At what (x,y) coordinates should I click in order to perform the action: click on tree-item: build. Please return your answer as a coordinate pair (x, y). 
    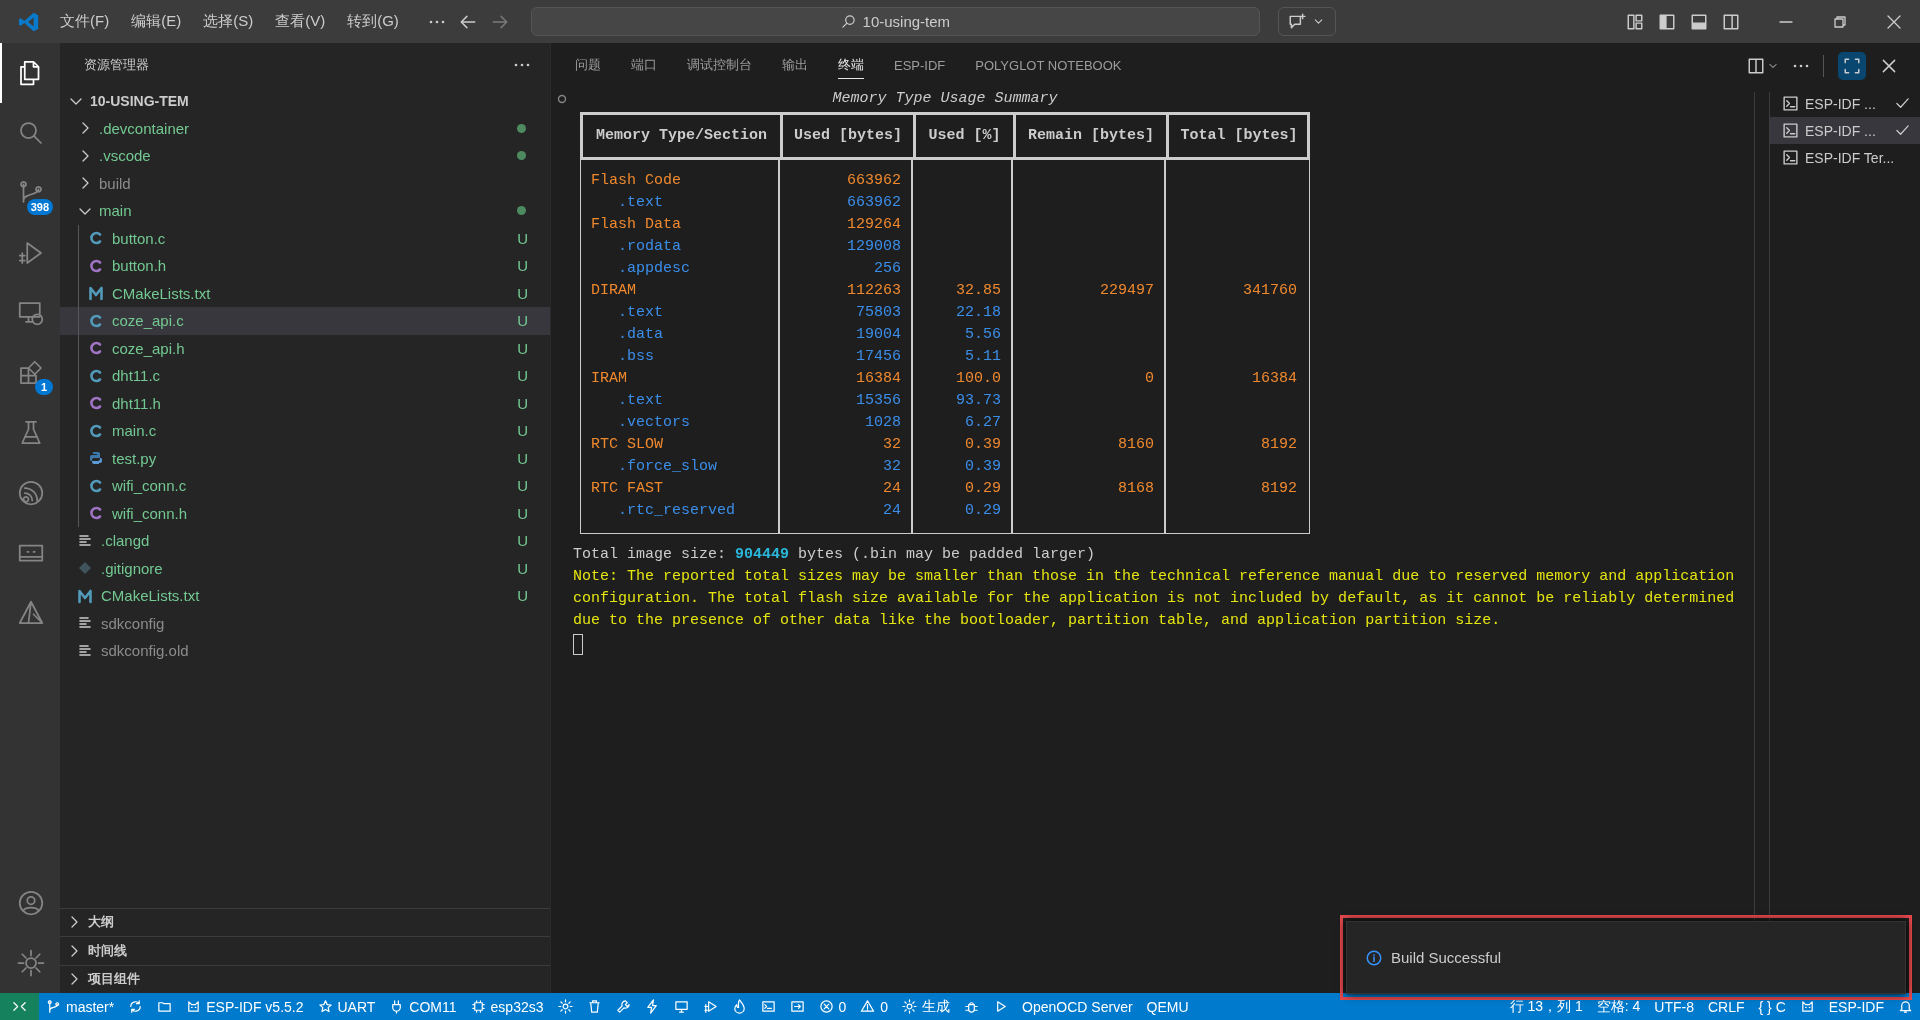
    Looking at the image, I should click on (305, 183).